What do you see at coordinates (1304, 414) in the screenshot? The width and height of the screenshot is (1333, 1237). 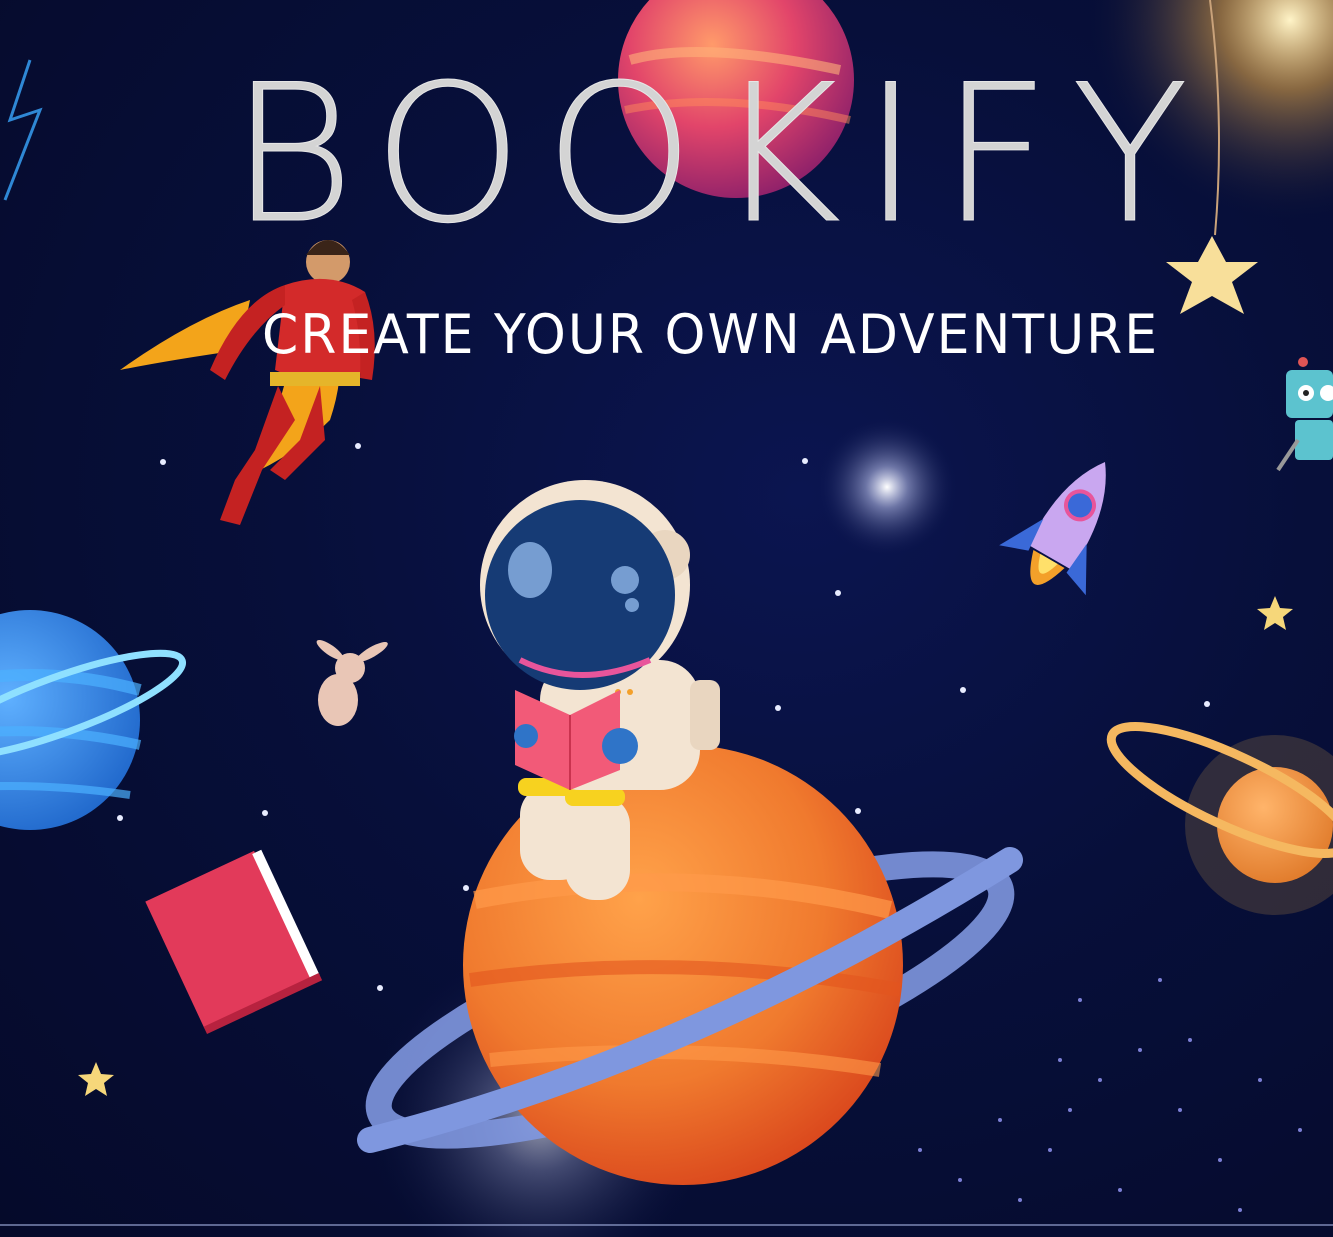 I see `robot-icon` at bounding box center [1304, 414].